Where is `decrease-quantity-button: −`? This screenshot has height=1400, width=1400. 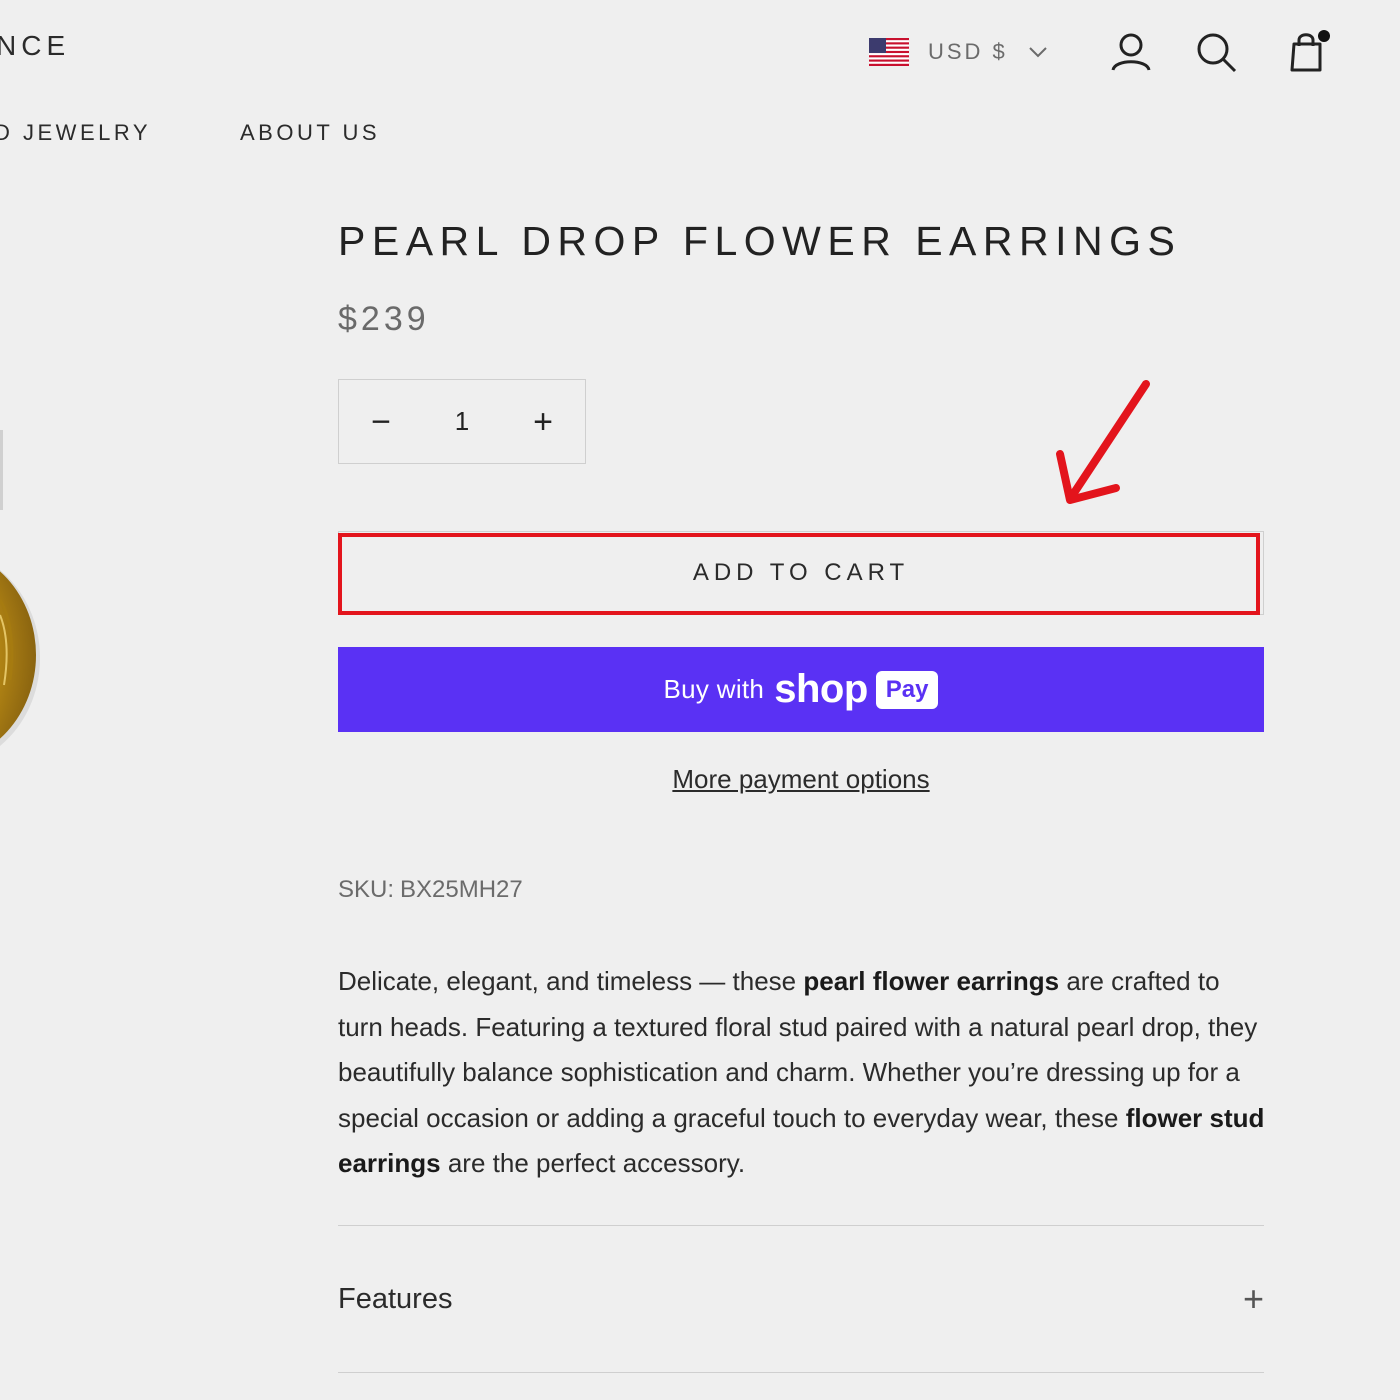
decrease-quantity-button: − is located at coordinates (381, 422).